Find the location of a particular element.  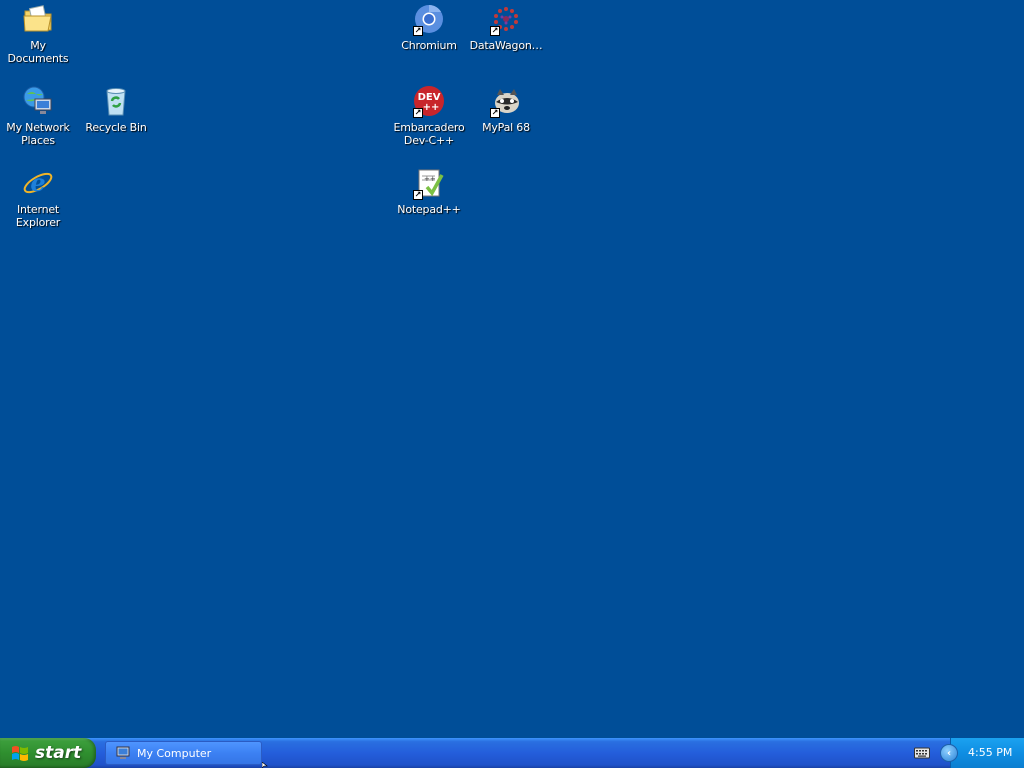

desktop-icon-recycle-bin: Recycle Bin is located at coordinates (116, 109).